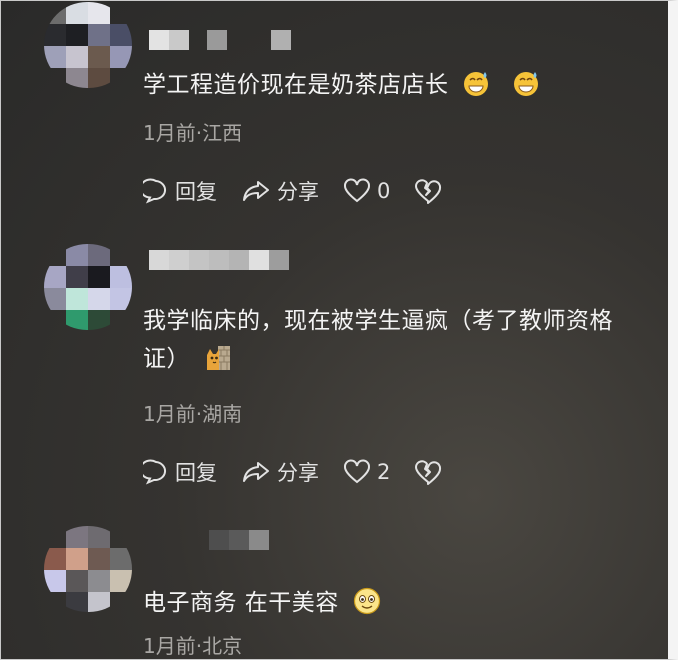 Image resolution: width=678 pixels, height=660 pixels. Describe the element at coordinates (193, 646) in the screenshot. I see `comment-meta: 1月前·北京` at that location.